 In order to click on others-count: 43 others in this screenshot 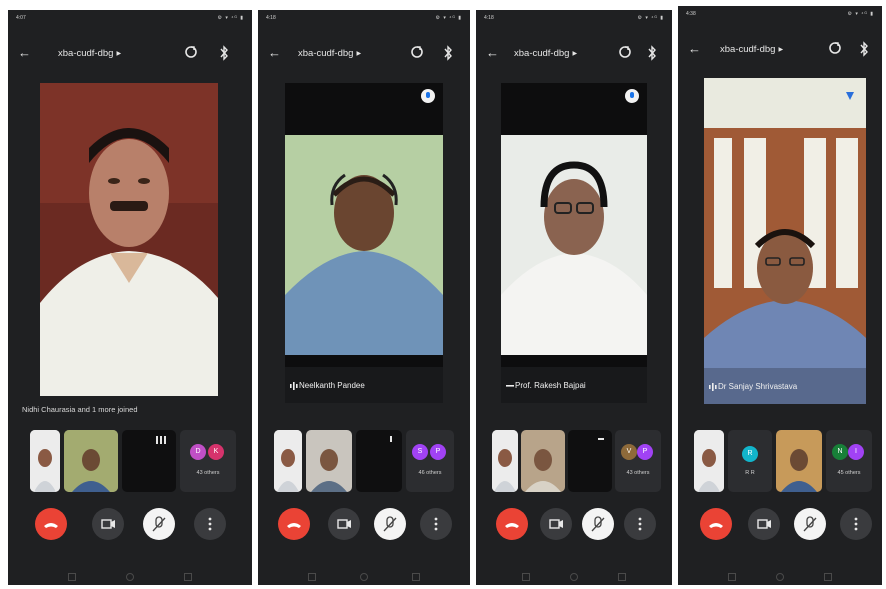, I will do `click(638, 473)`.